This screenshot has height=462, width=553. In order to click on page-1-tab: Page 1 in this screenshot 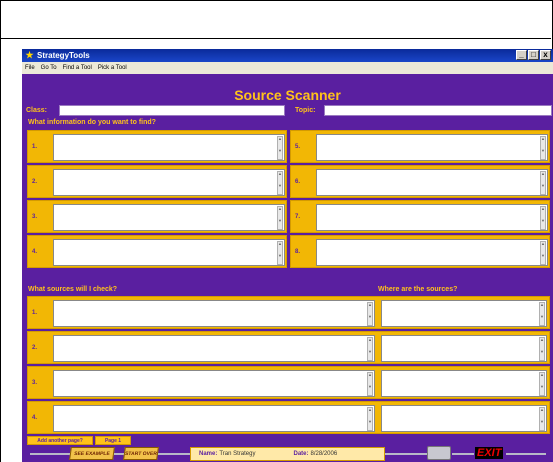, I will do `click(113, 440)`.